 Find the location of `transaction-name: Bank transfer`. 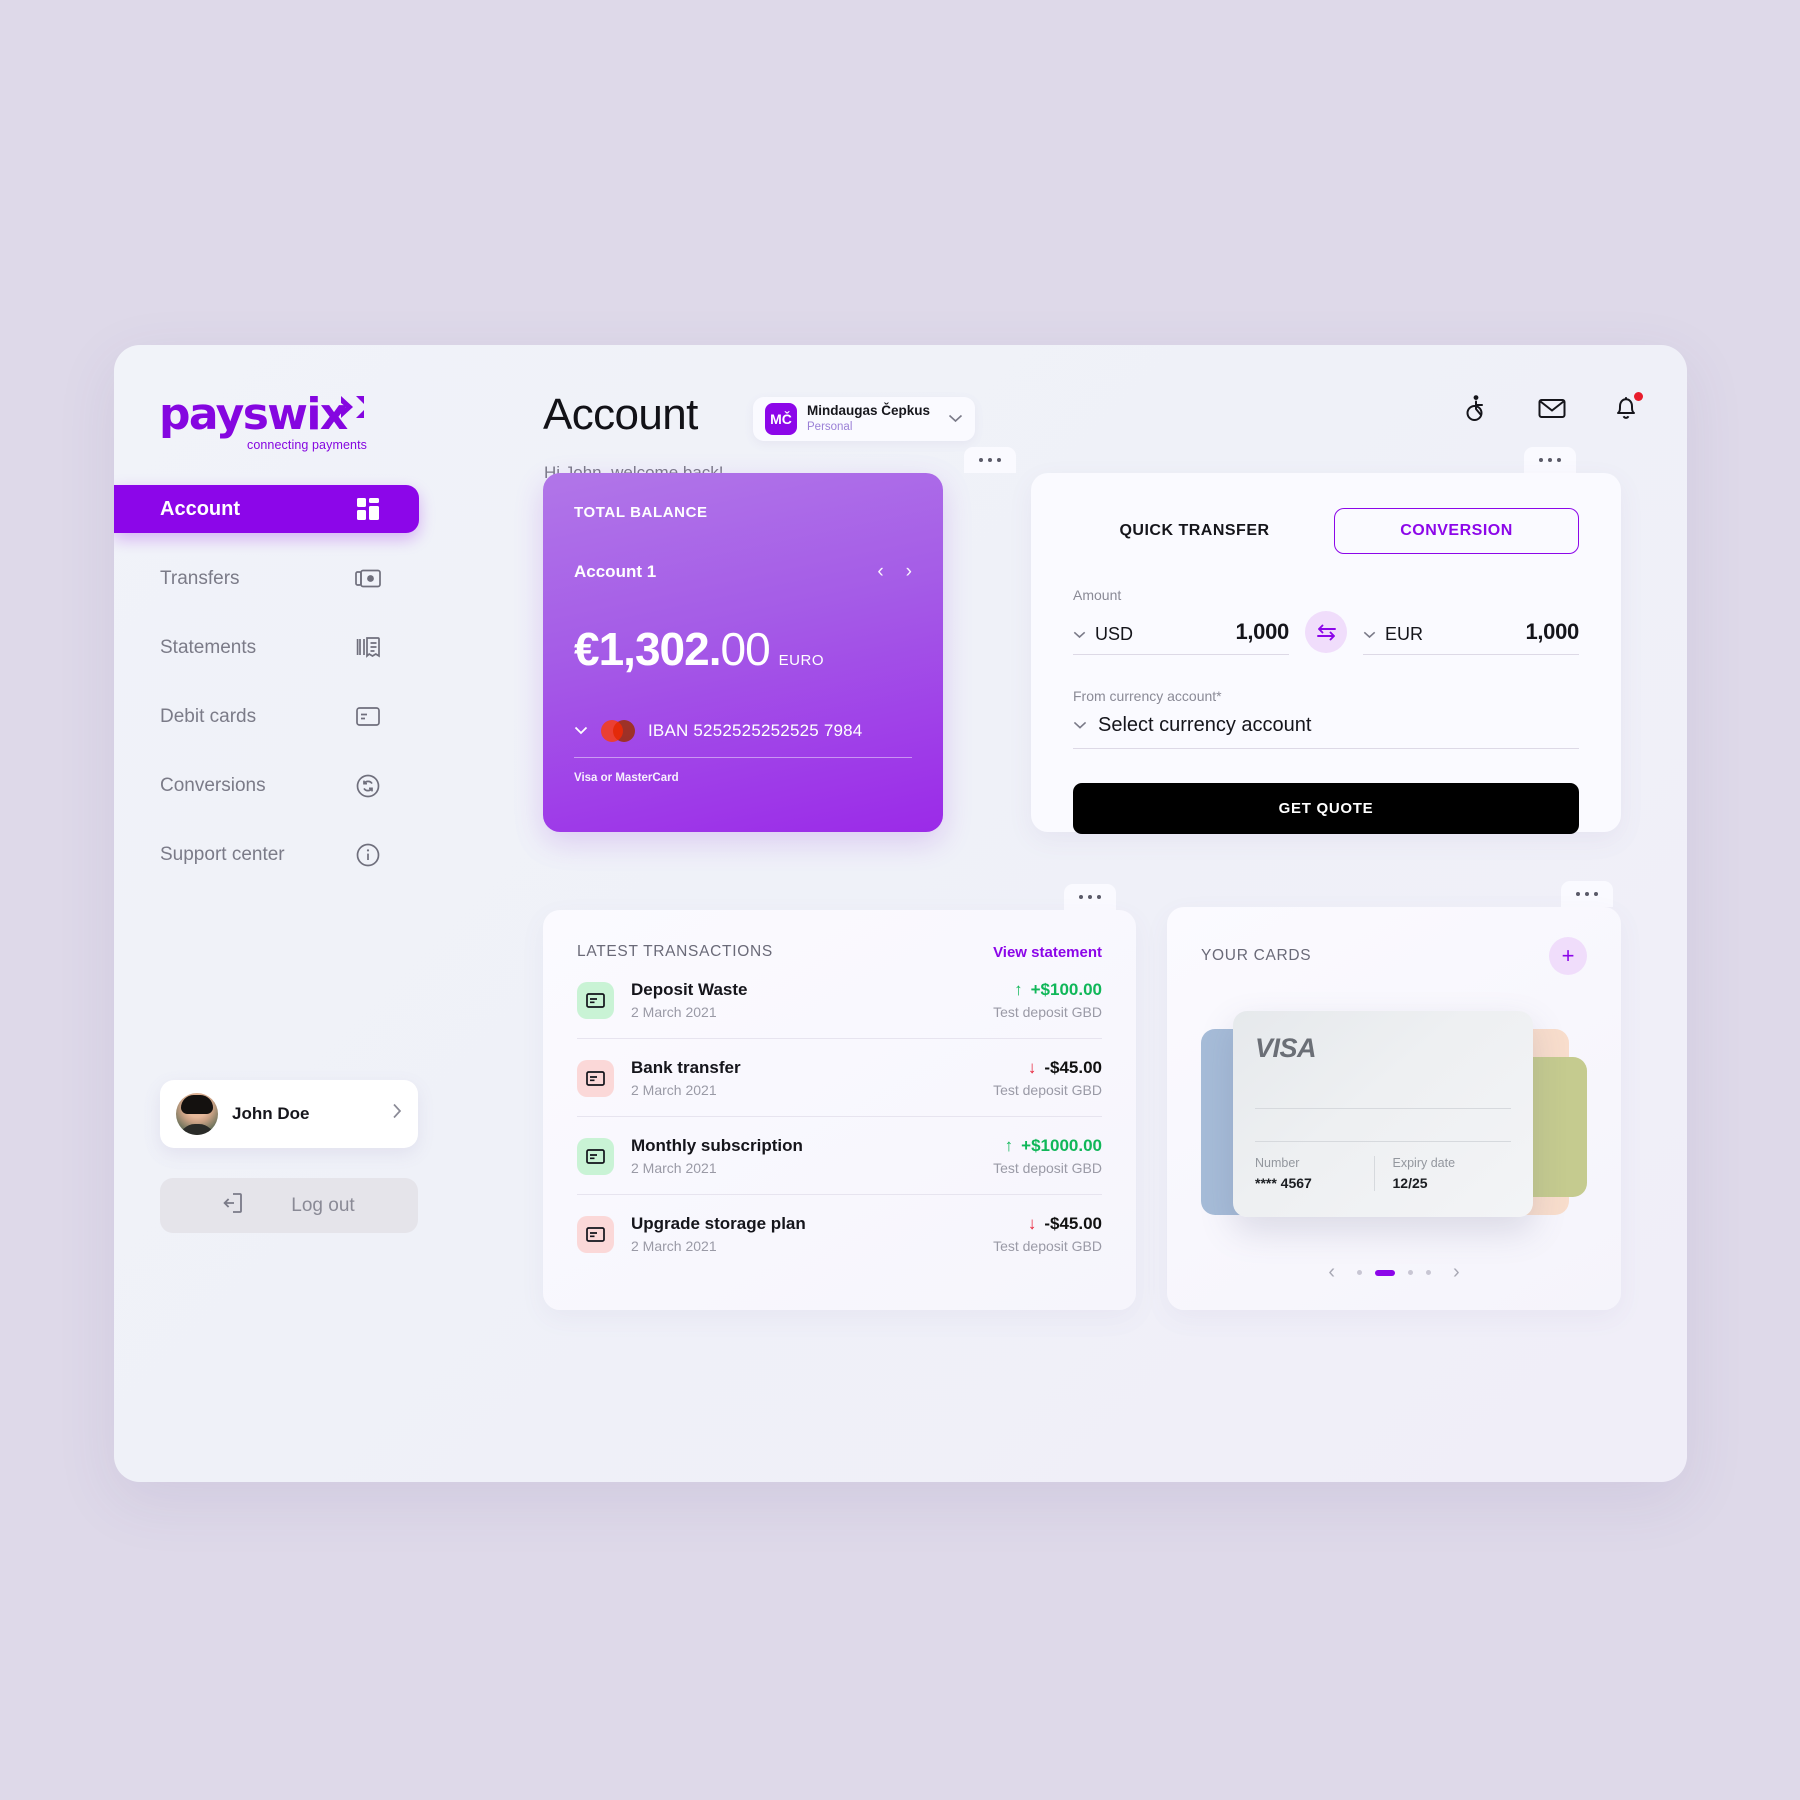

transaction-name: Bank transfer is located at coordinates (686, 1067).